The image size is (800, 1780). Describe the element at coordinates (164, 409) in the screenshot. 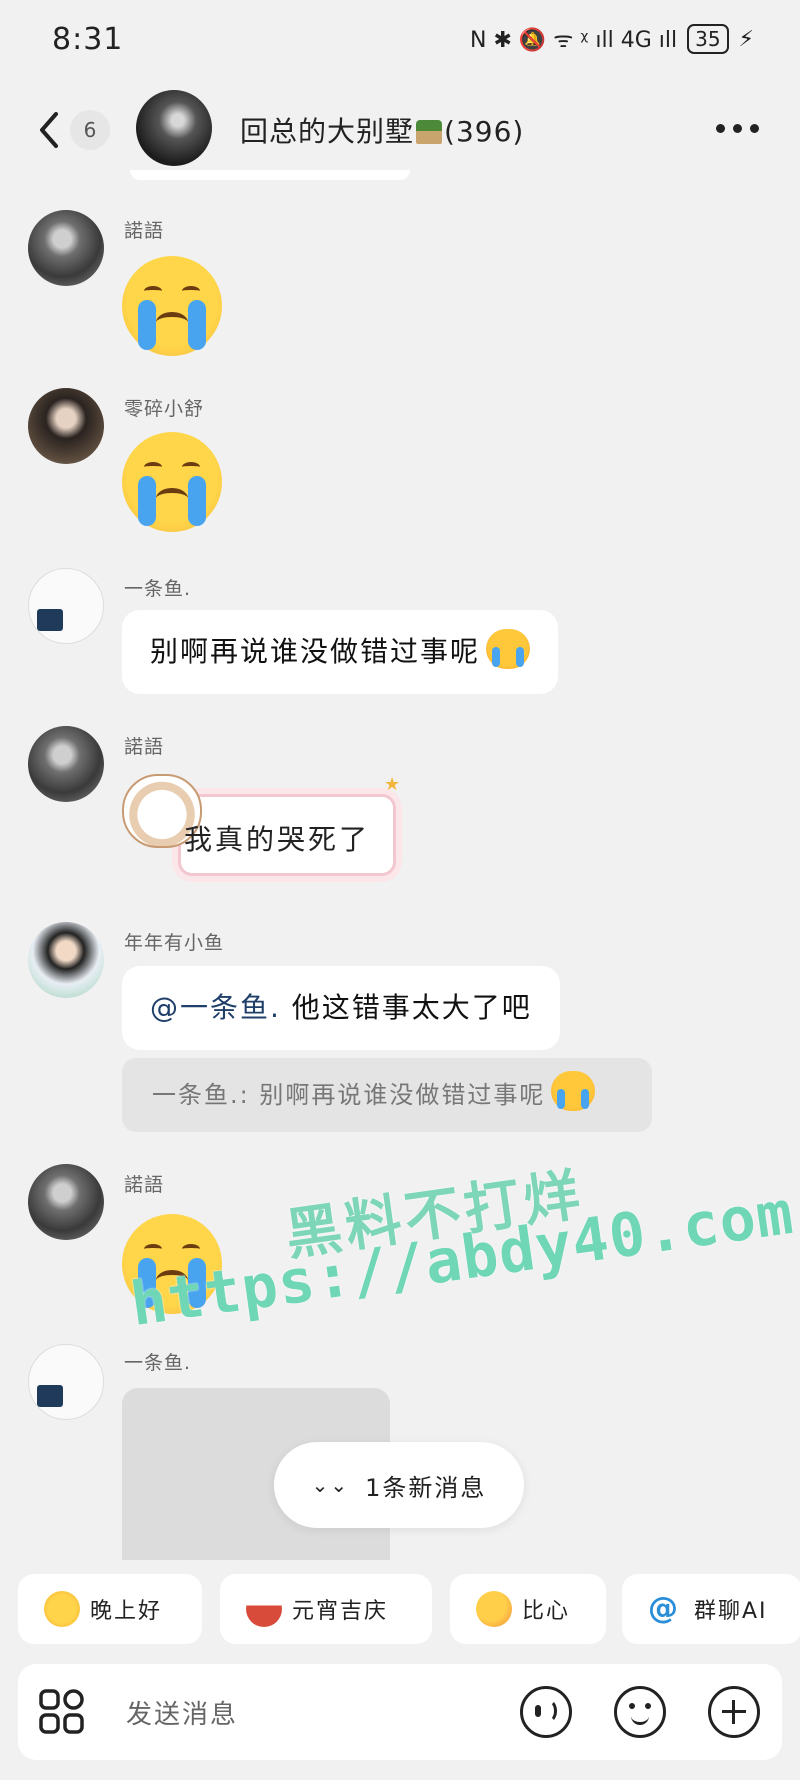

I see `sender-name: 零碎小舒` at that location.